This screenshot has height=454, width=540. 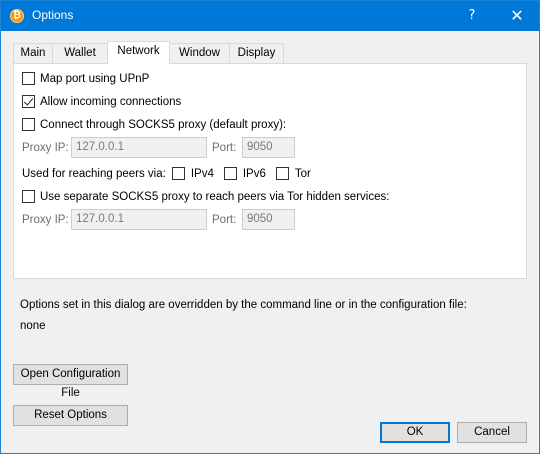 I want to click on upnp-label: Map port using UPnP, so click(x=95, y=78).